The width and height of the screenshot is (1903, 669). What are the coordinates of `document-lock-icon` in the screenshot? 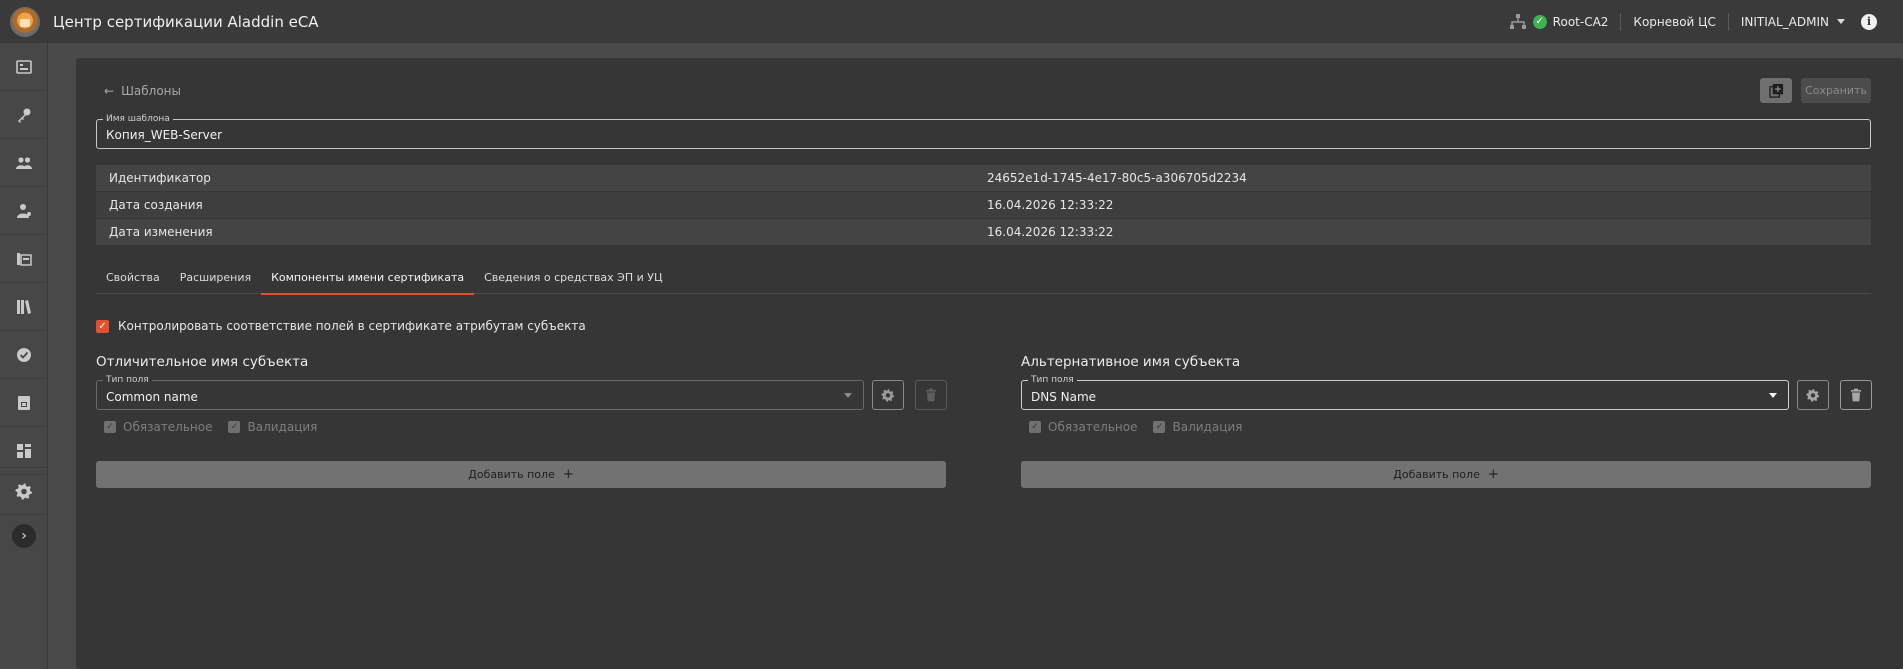 It's located at (24, 402).